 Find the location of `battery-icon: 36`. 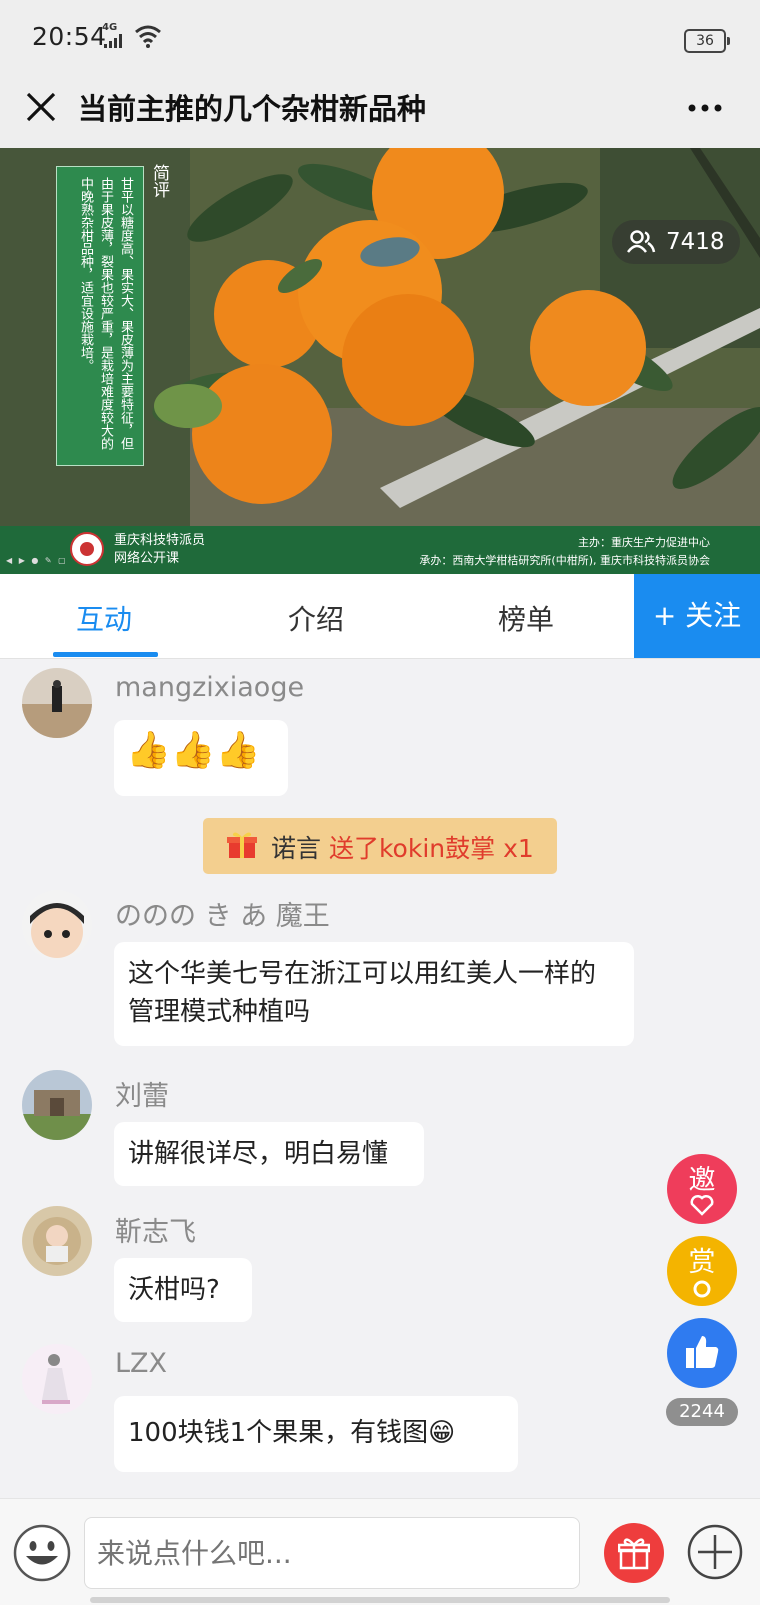

battery-icon: 36 is located at coordinates (707, 41).